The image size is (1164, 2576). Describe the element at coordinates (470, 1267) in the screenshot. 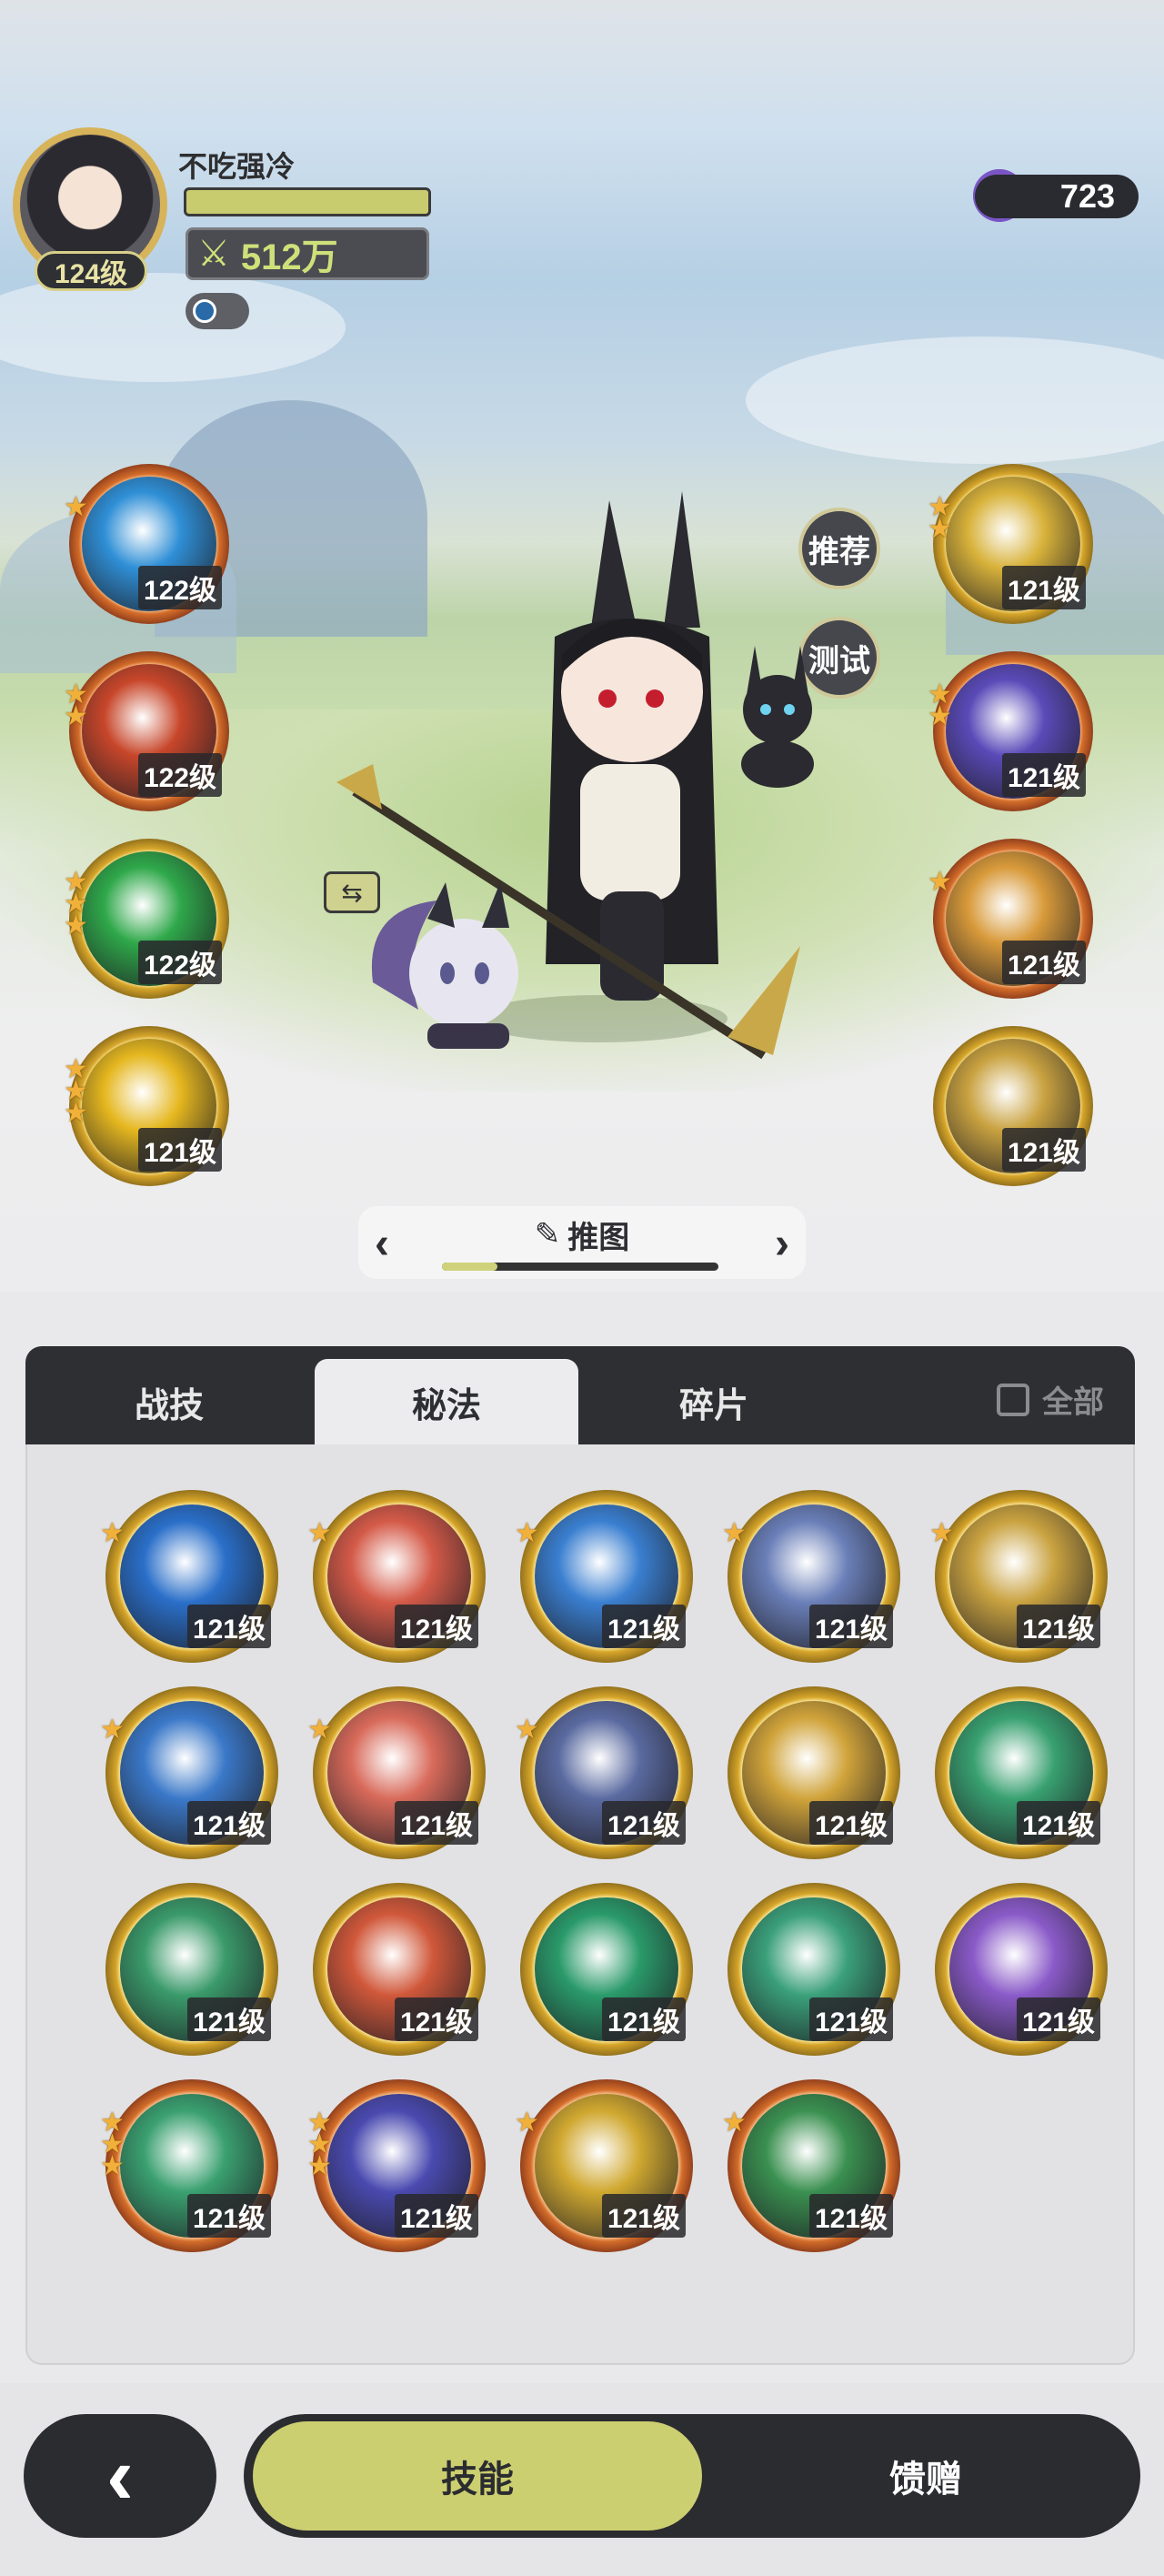

I see `stage-progress-fill` at that location.